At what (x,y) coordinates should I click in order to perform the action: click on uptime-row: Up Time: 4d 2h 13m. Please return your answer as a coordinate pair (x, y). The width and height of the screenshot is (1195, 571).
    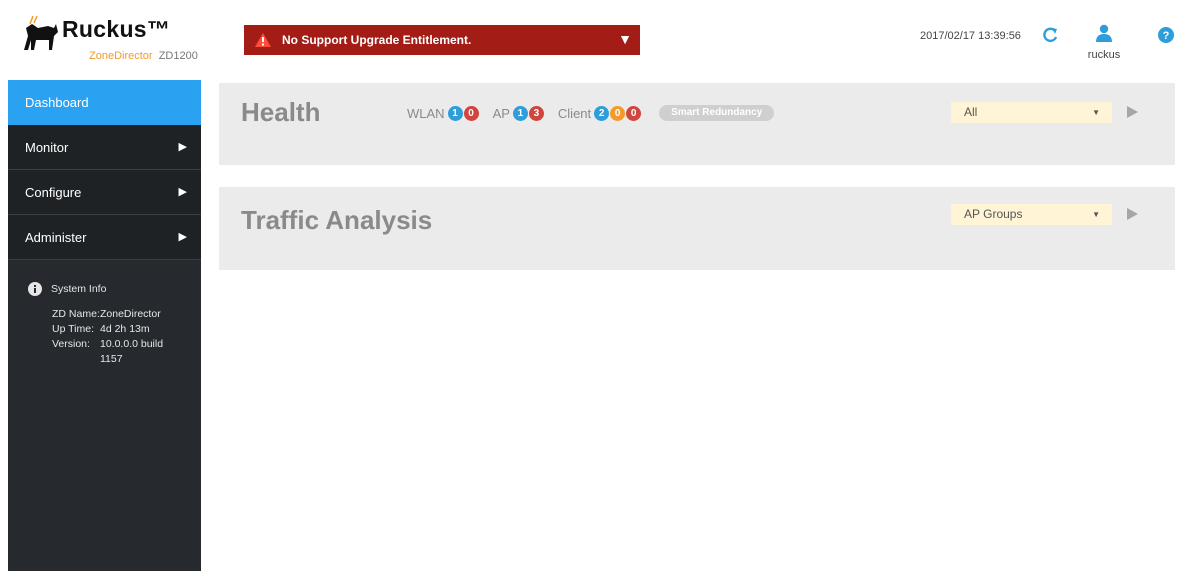
    Looking at the image, I should click on (126, 329).